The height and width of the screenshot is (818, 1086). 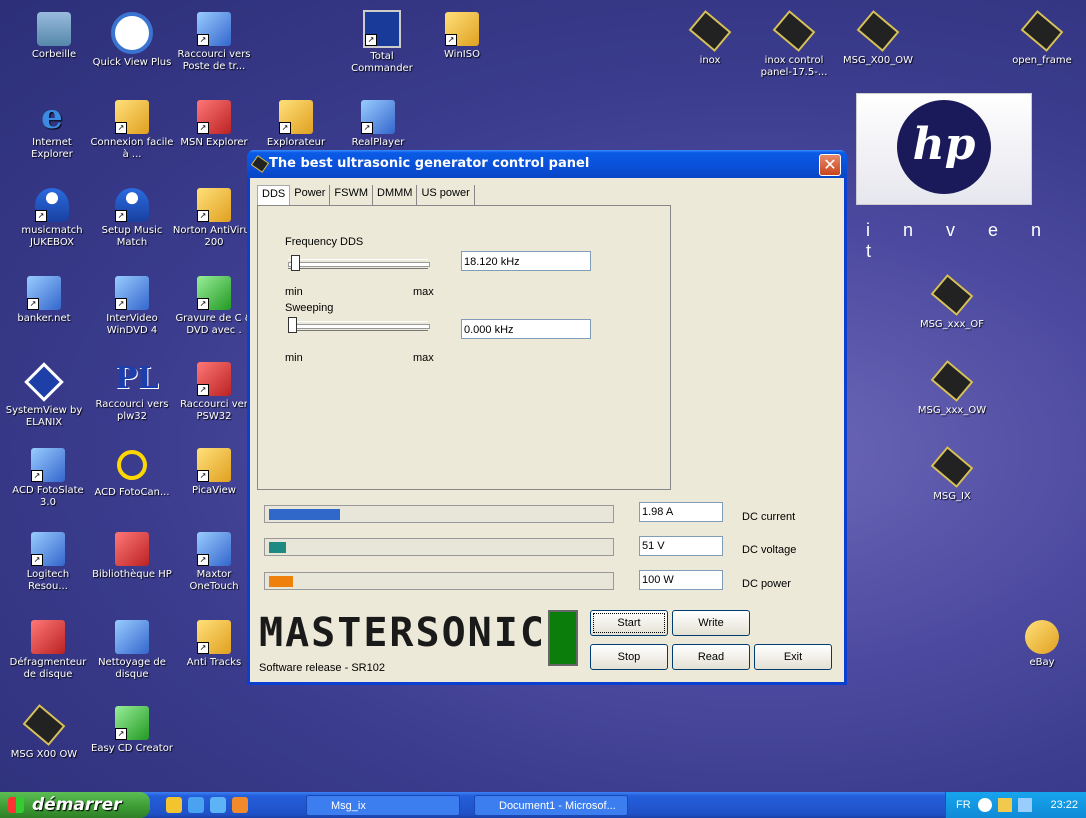 I want to click on butterfly-icon: ↗, so click(x=214, y=117).